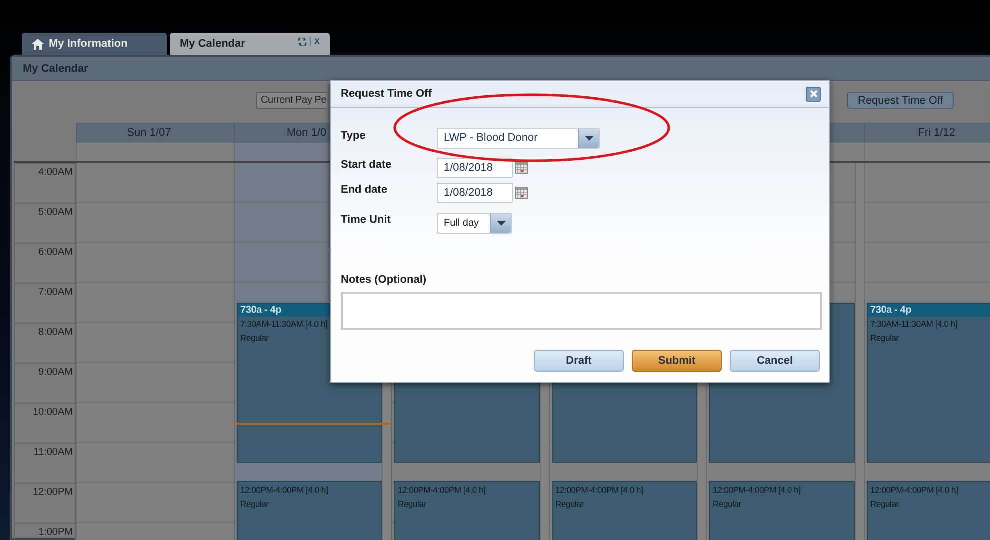 This screenshot has height=540, width=990. I want to click on day-header: Sun 1/07, so click(155, 133).